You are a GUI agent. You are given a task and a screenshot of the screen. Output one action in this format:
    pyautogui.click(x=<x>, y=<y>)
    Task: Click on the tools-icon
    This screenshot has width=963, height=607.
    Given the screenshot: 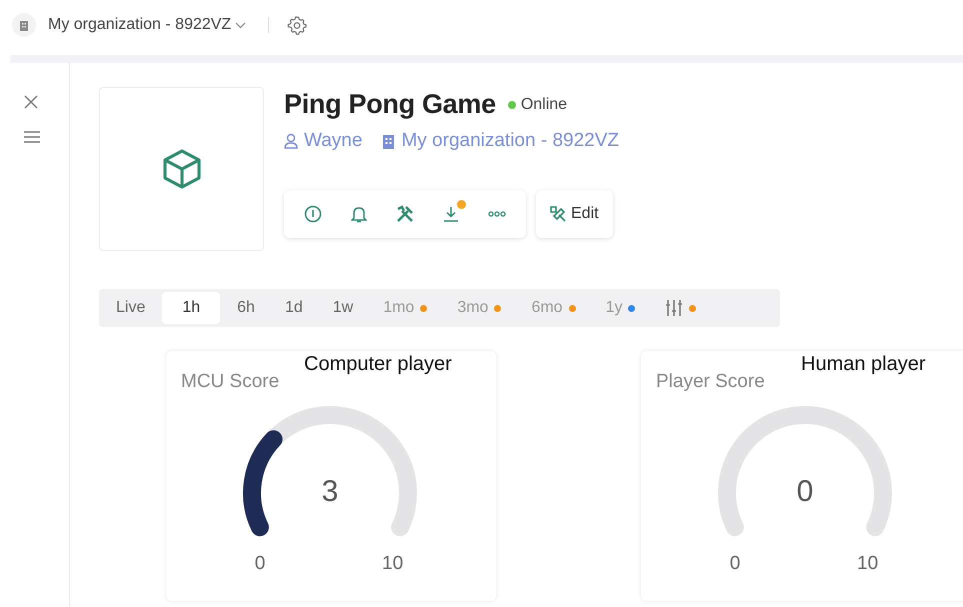 What is the action you would take?
    pyautogui.click(x=405, y=214)
    